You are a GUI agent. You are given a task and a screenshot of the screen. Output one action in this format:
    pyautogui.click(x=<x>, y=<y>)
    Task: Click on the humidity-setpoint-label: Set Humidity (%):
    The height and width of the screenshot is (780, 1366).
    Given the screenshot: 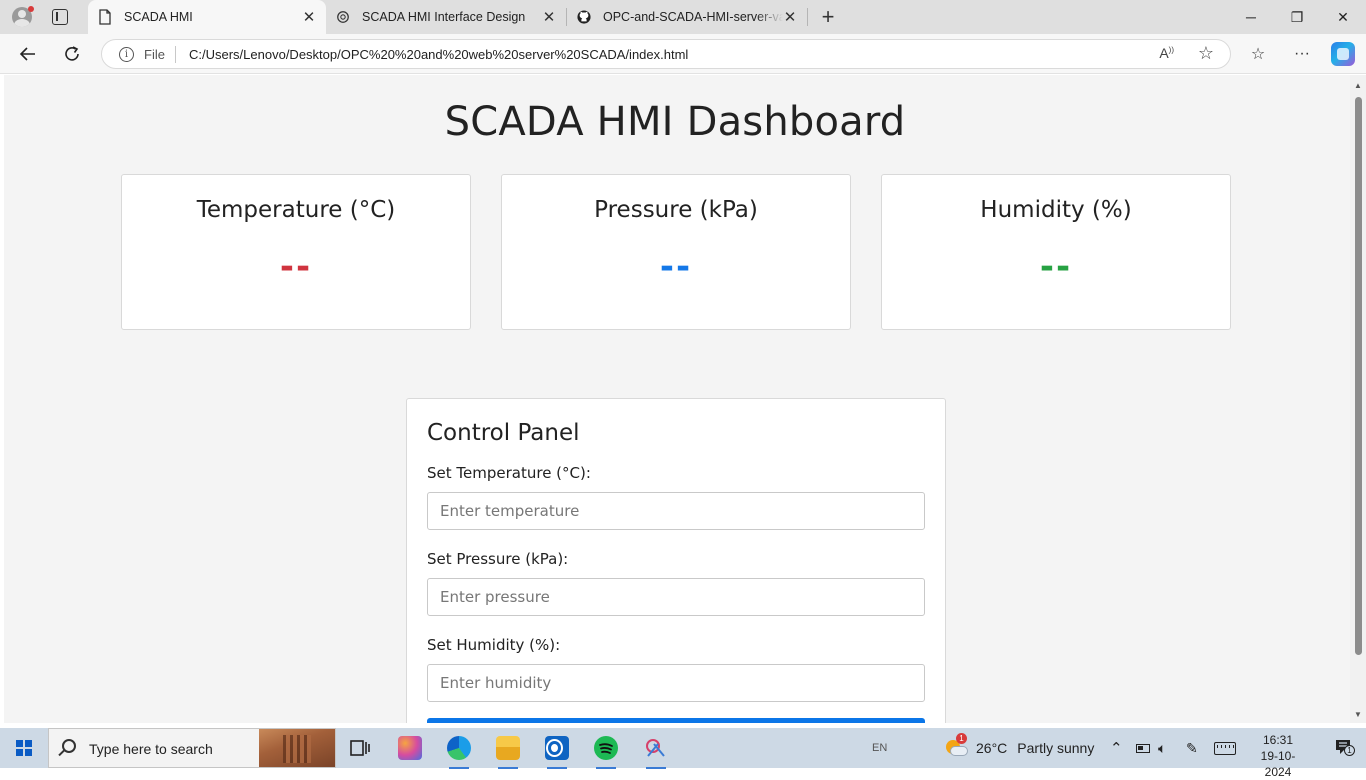 What is the action you would take?
    pyautogui.click(x=494, y=645)
    